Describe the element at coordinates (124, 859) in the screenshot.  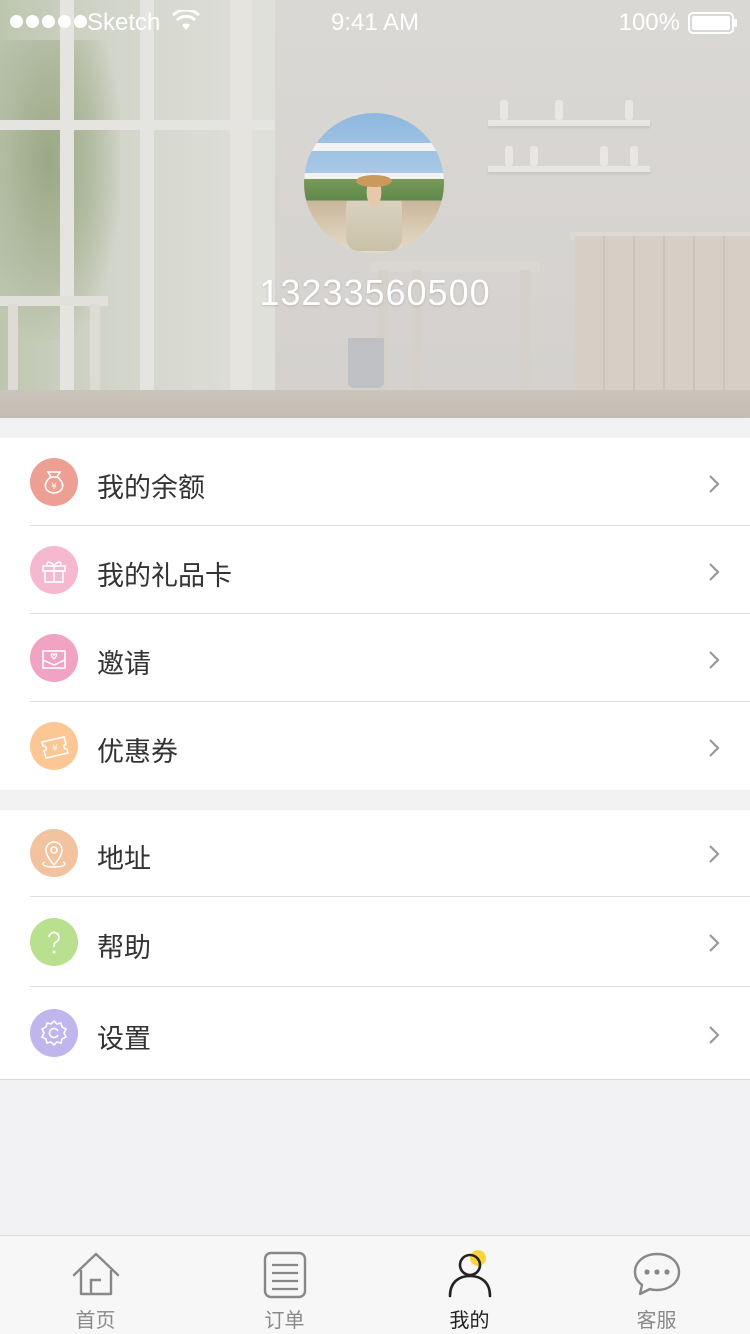
I see `menu-item-label: 地址` at that location.